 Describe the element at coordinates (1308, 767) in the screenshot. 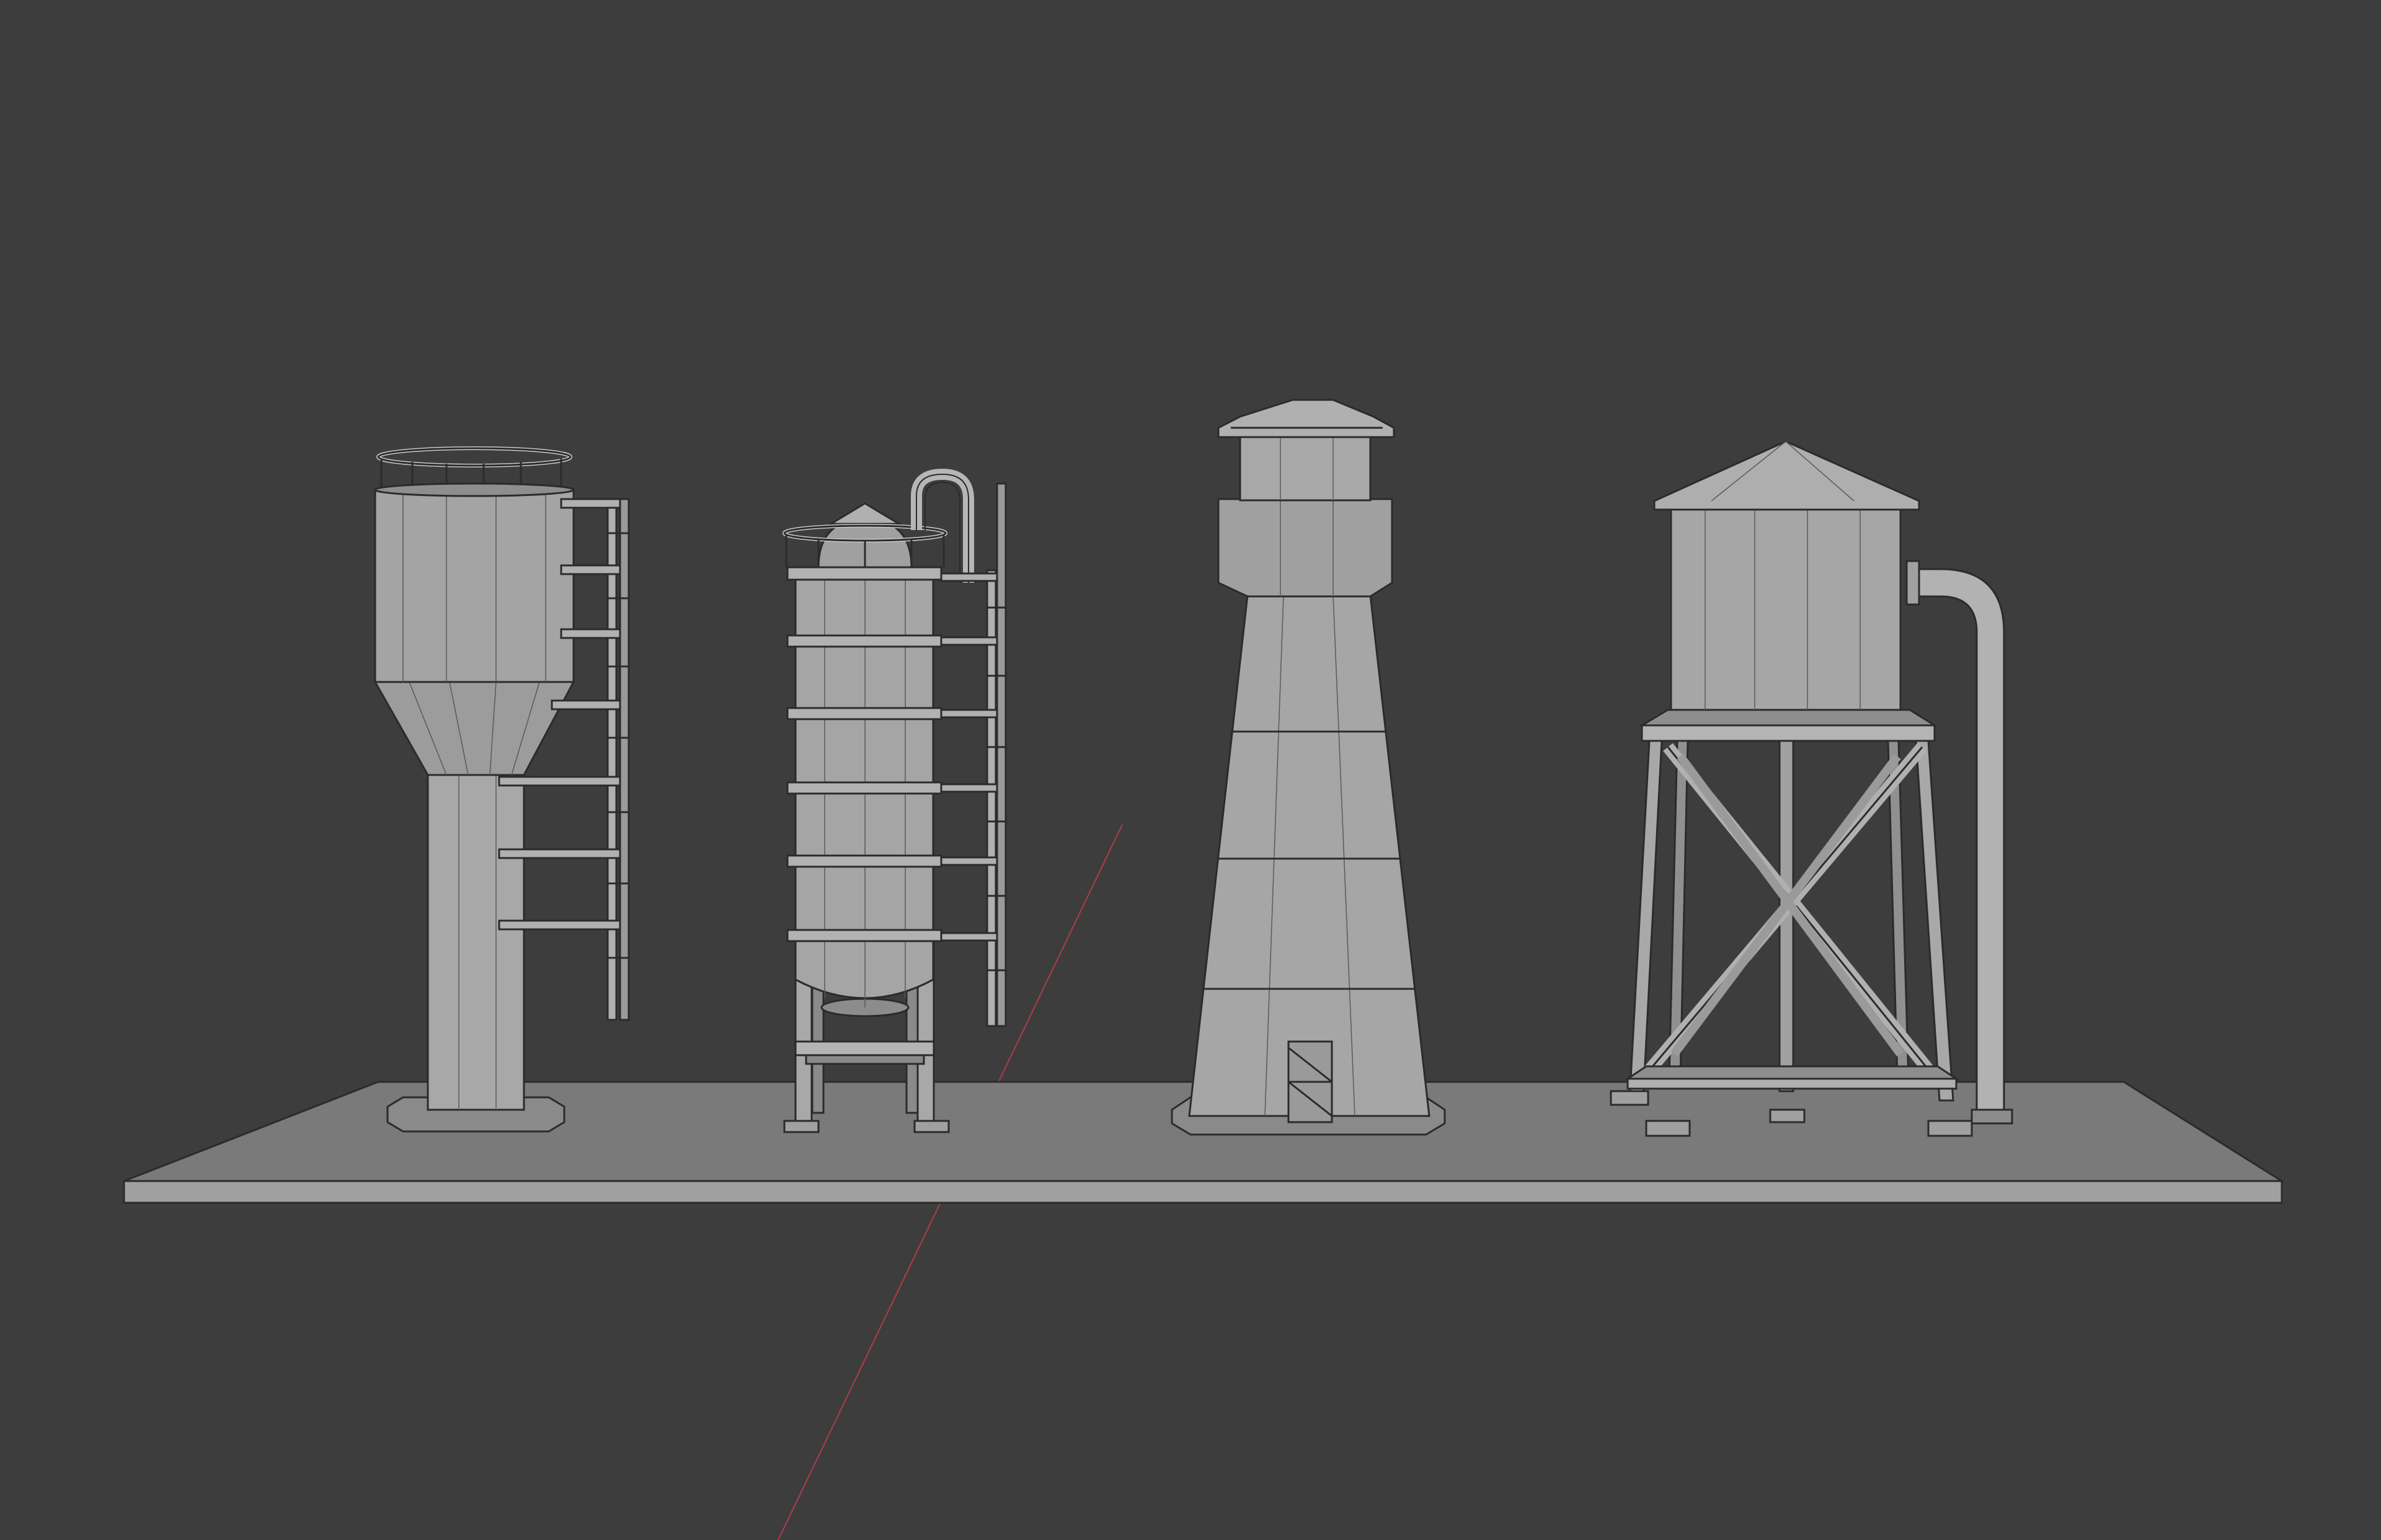

I see `lighthouse-style-tower-with-door` at that location.